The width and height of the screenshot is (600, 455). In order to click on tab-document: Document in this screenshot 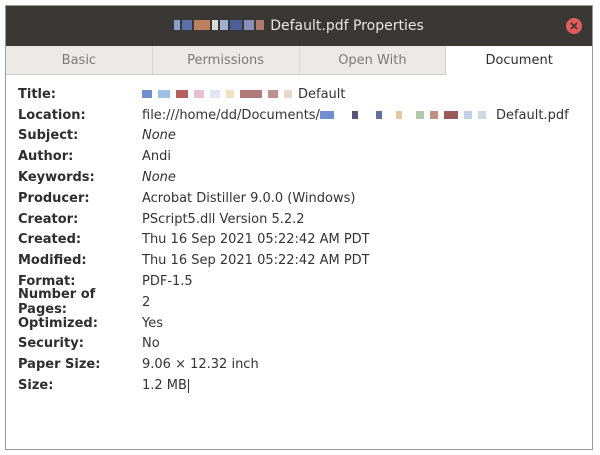, I will do `click(519, 60)`.